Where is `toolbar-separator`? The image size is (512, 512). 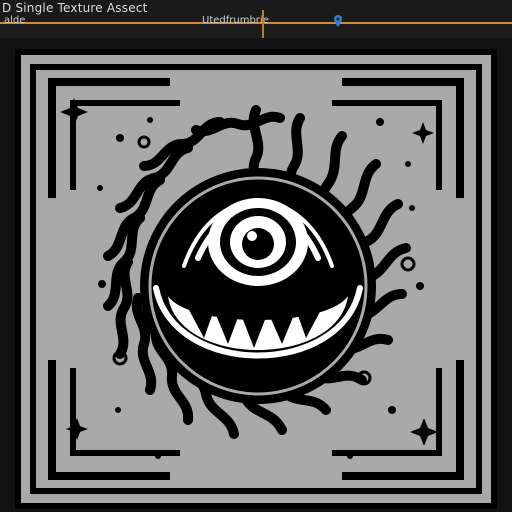
toolbar-separator is located at coordinates (263, 24).